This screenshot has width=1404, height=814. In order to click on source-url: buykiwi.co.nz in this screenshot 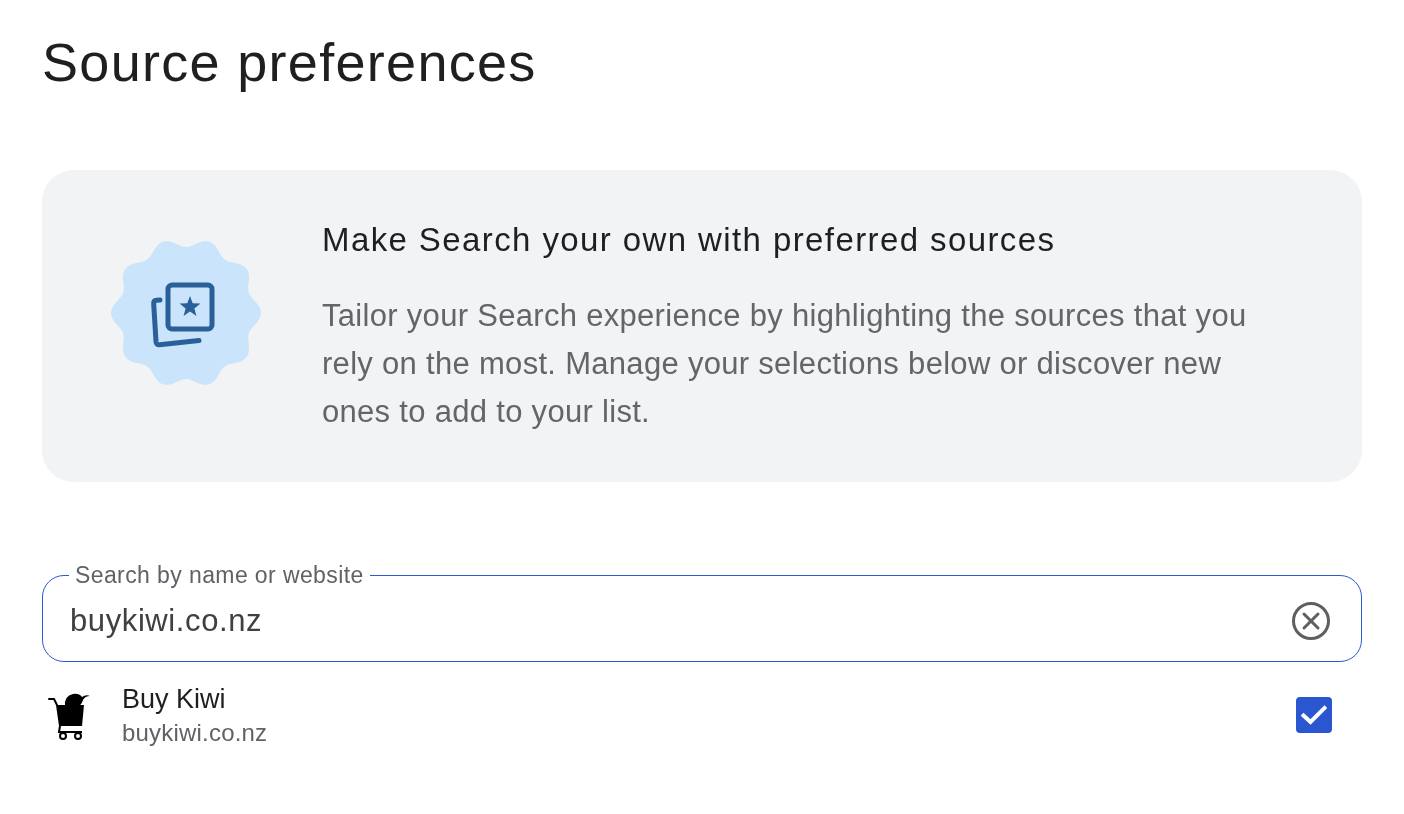, I will do `click(195, 733)`.